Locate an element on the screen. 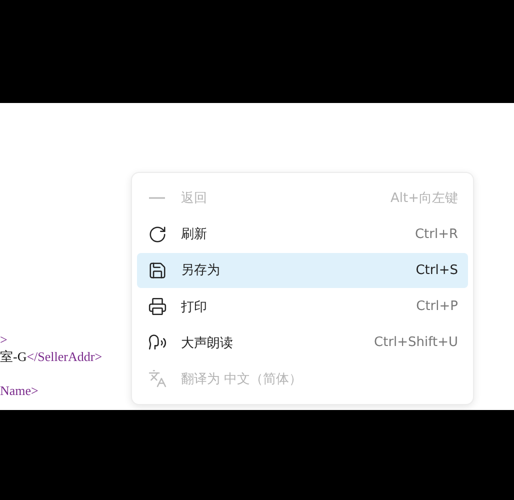 This screenshot has width=514, height=500. read-aloud-icon is located at coordinates (157, 342).